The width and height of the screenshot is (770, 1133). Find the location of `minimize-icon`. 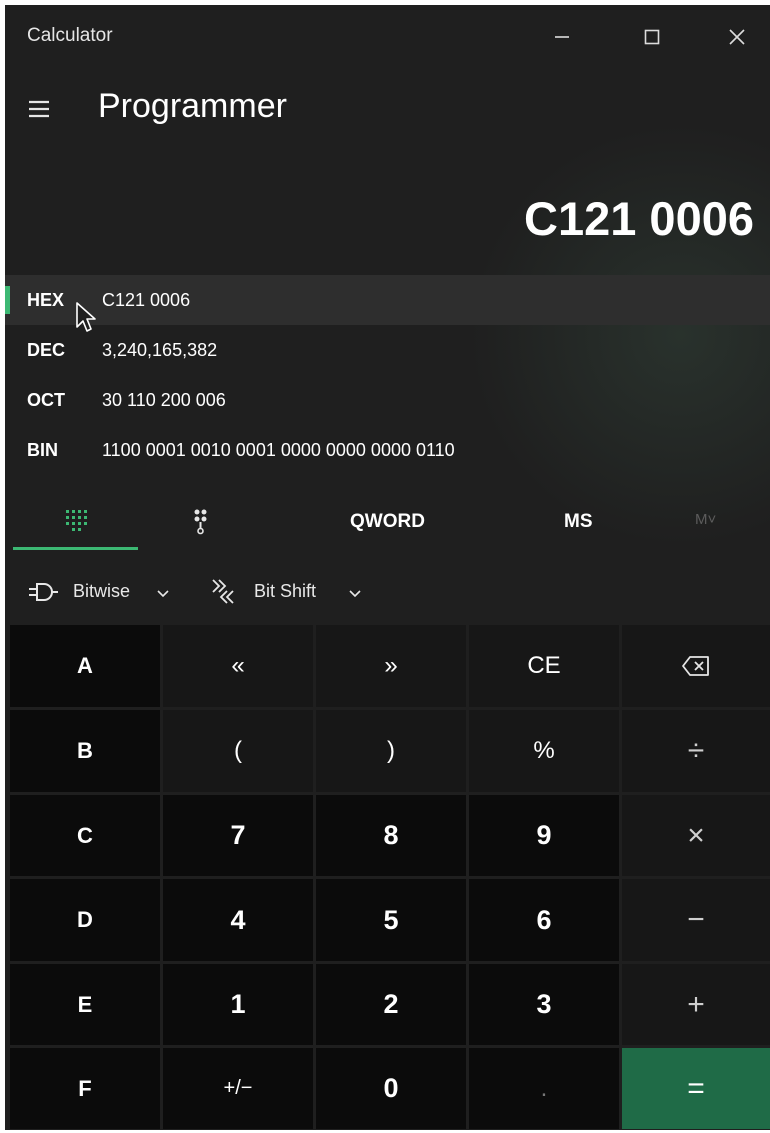

minimize-icon is located at coordinates (562, 37).